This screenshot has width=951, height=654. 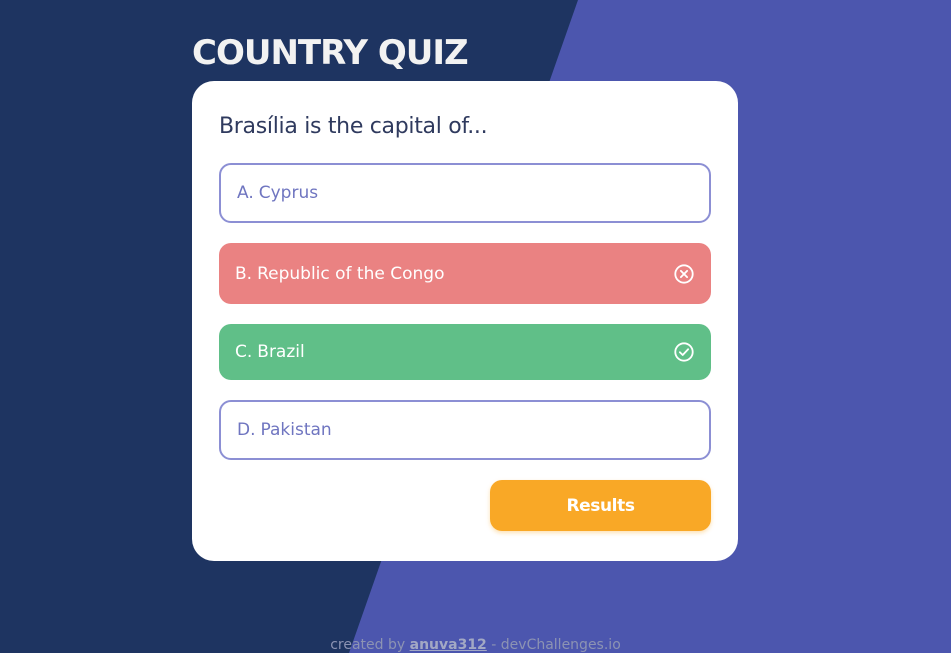 What do you see at coordinates (296, 430) in the screenshot?
I see `option-label: Pakistan` at bounding box center [296, 430].